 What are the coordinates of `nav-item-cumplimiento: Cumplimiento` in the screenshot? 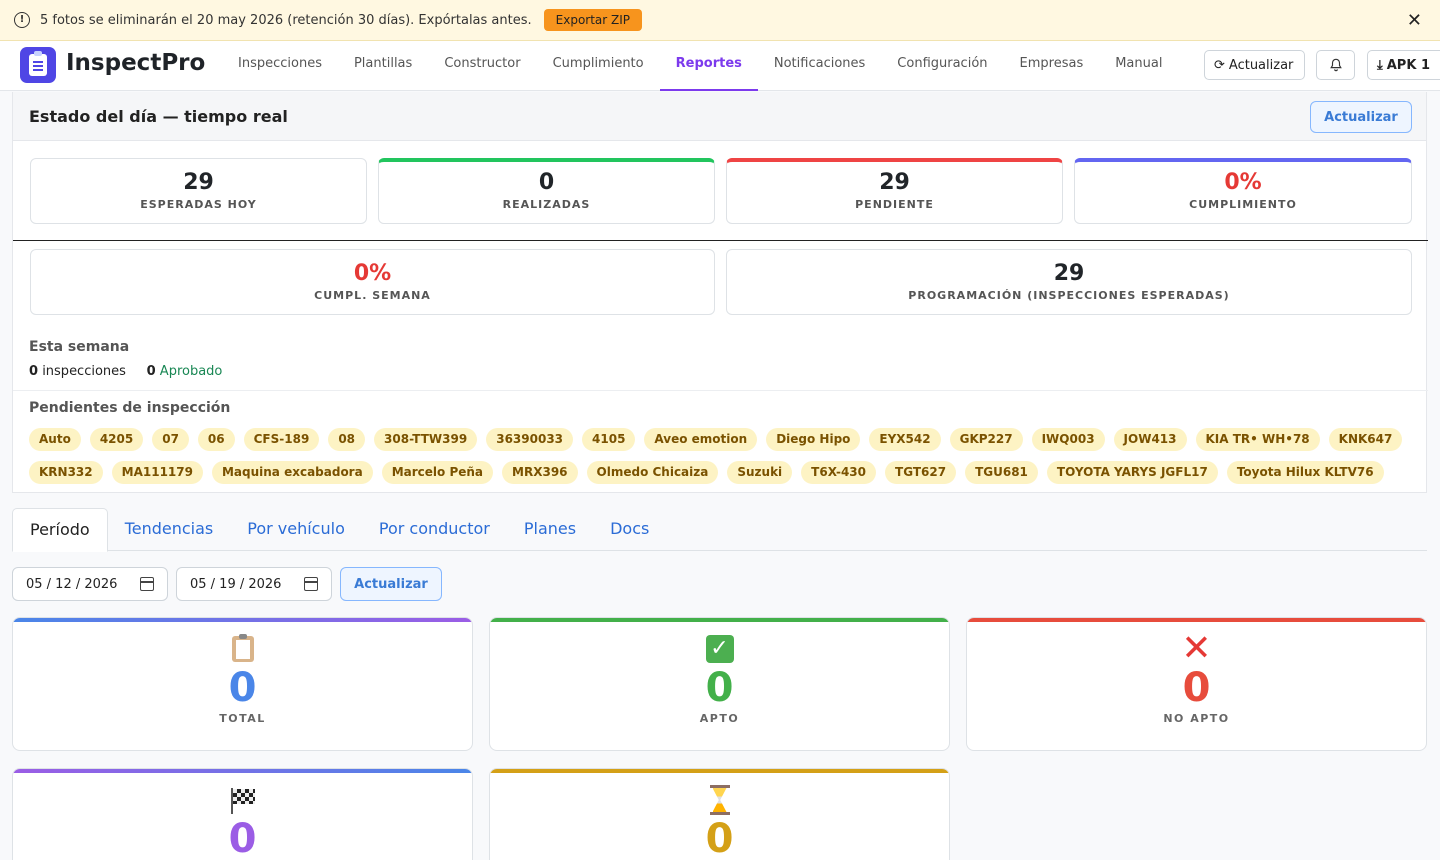 It's located at (598, 66).